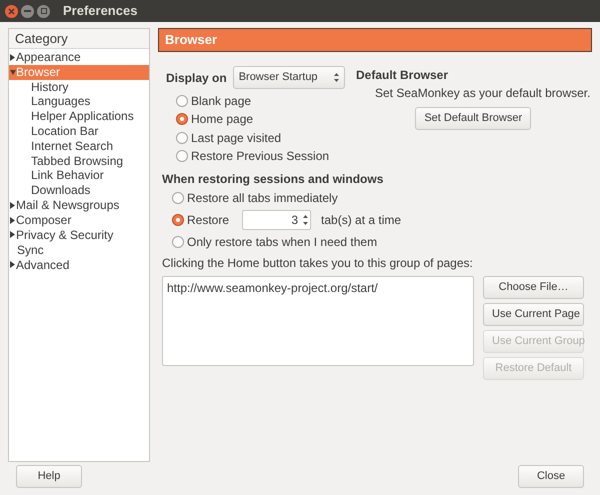 Image resolution: width=600 pixels, height=495 pixels. What do you see at coordinates (27, 11) in the screenshot?
I see `minimize-icon` at bounding box center [27, 11].